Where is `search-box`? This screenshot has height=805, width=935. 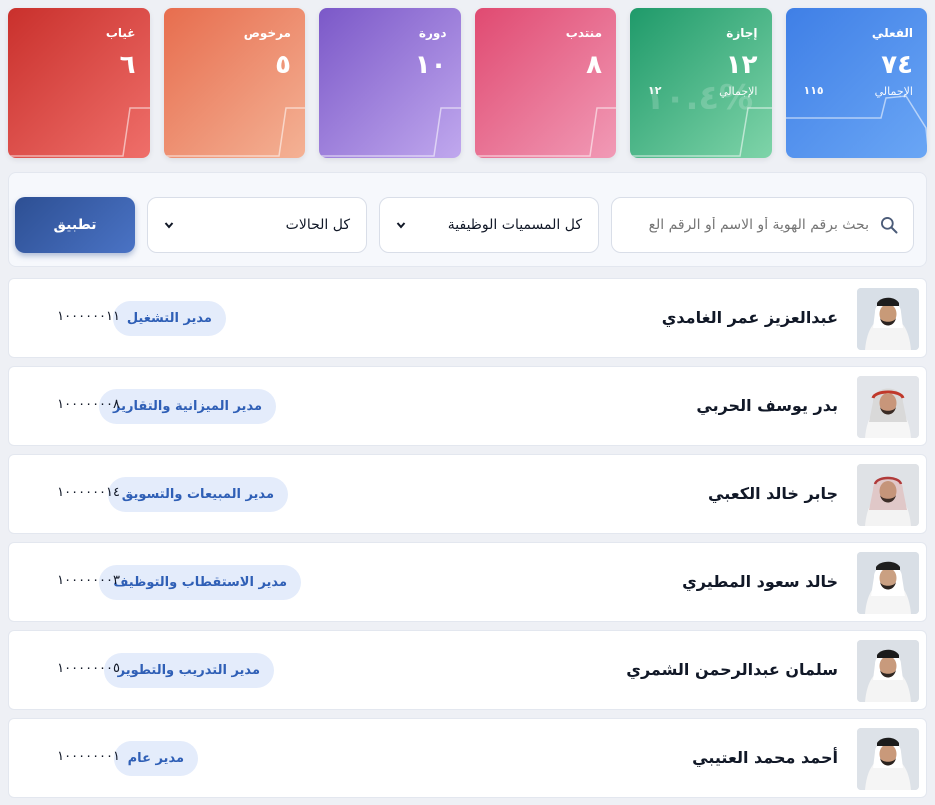
search-box is located at coordinates (762, 225).